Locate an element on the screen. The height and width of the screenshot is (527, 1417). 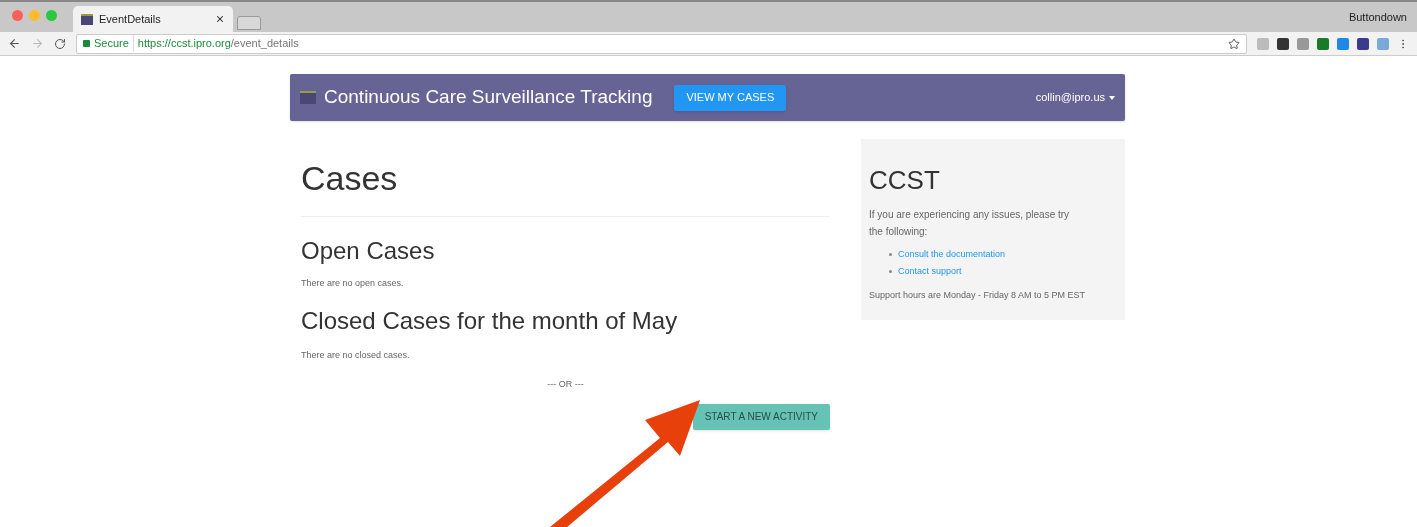
empty-message: There are no open cases. is located at coordinates (353, 283).